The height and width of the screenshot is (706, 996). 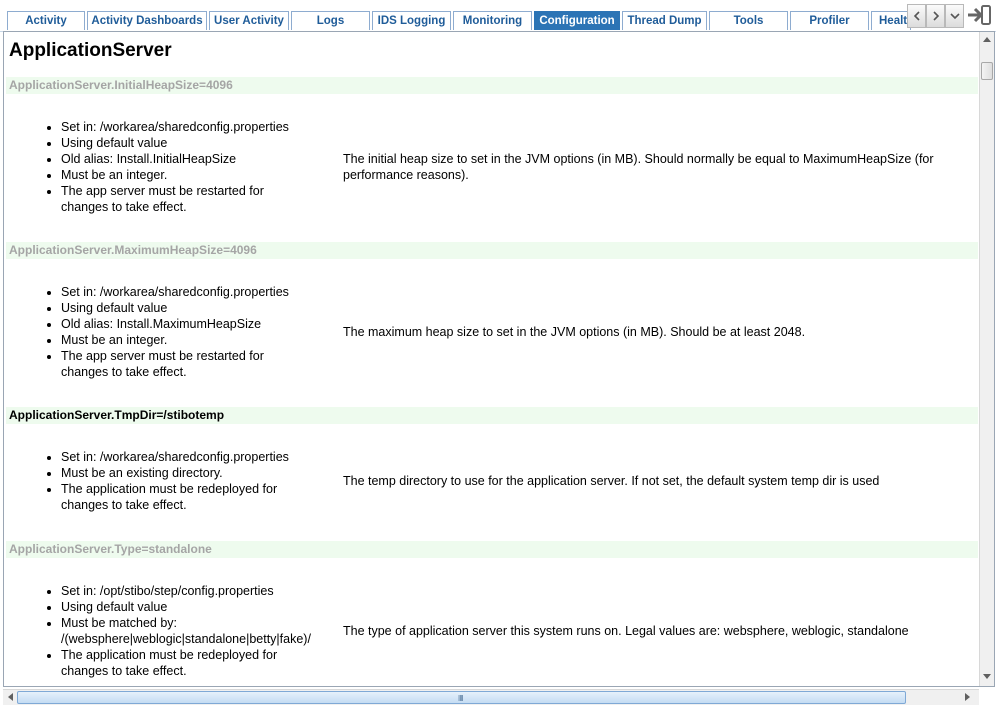 I want to click on horizontal-scroll-thumb: ‖‖, so click(x=461, y=697).